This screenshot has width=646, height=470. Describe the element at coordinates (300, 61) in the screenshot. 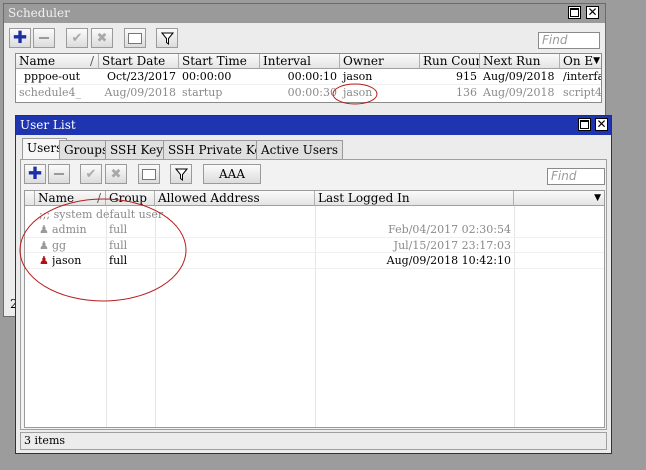

I see `column-header-interval: Interval` at that location.